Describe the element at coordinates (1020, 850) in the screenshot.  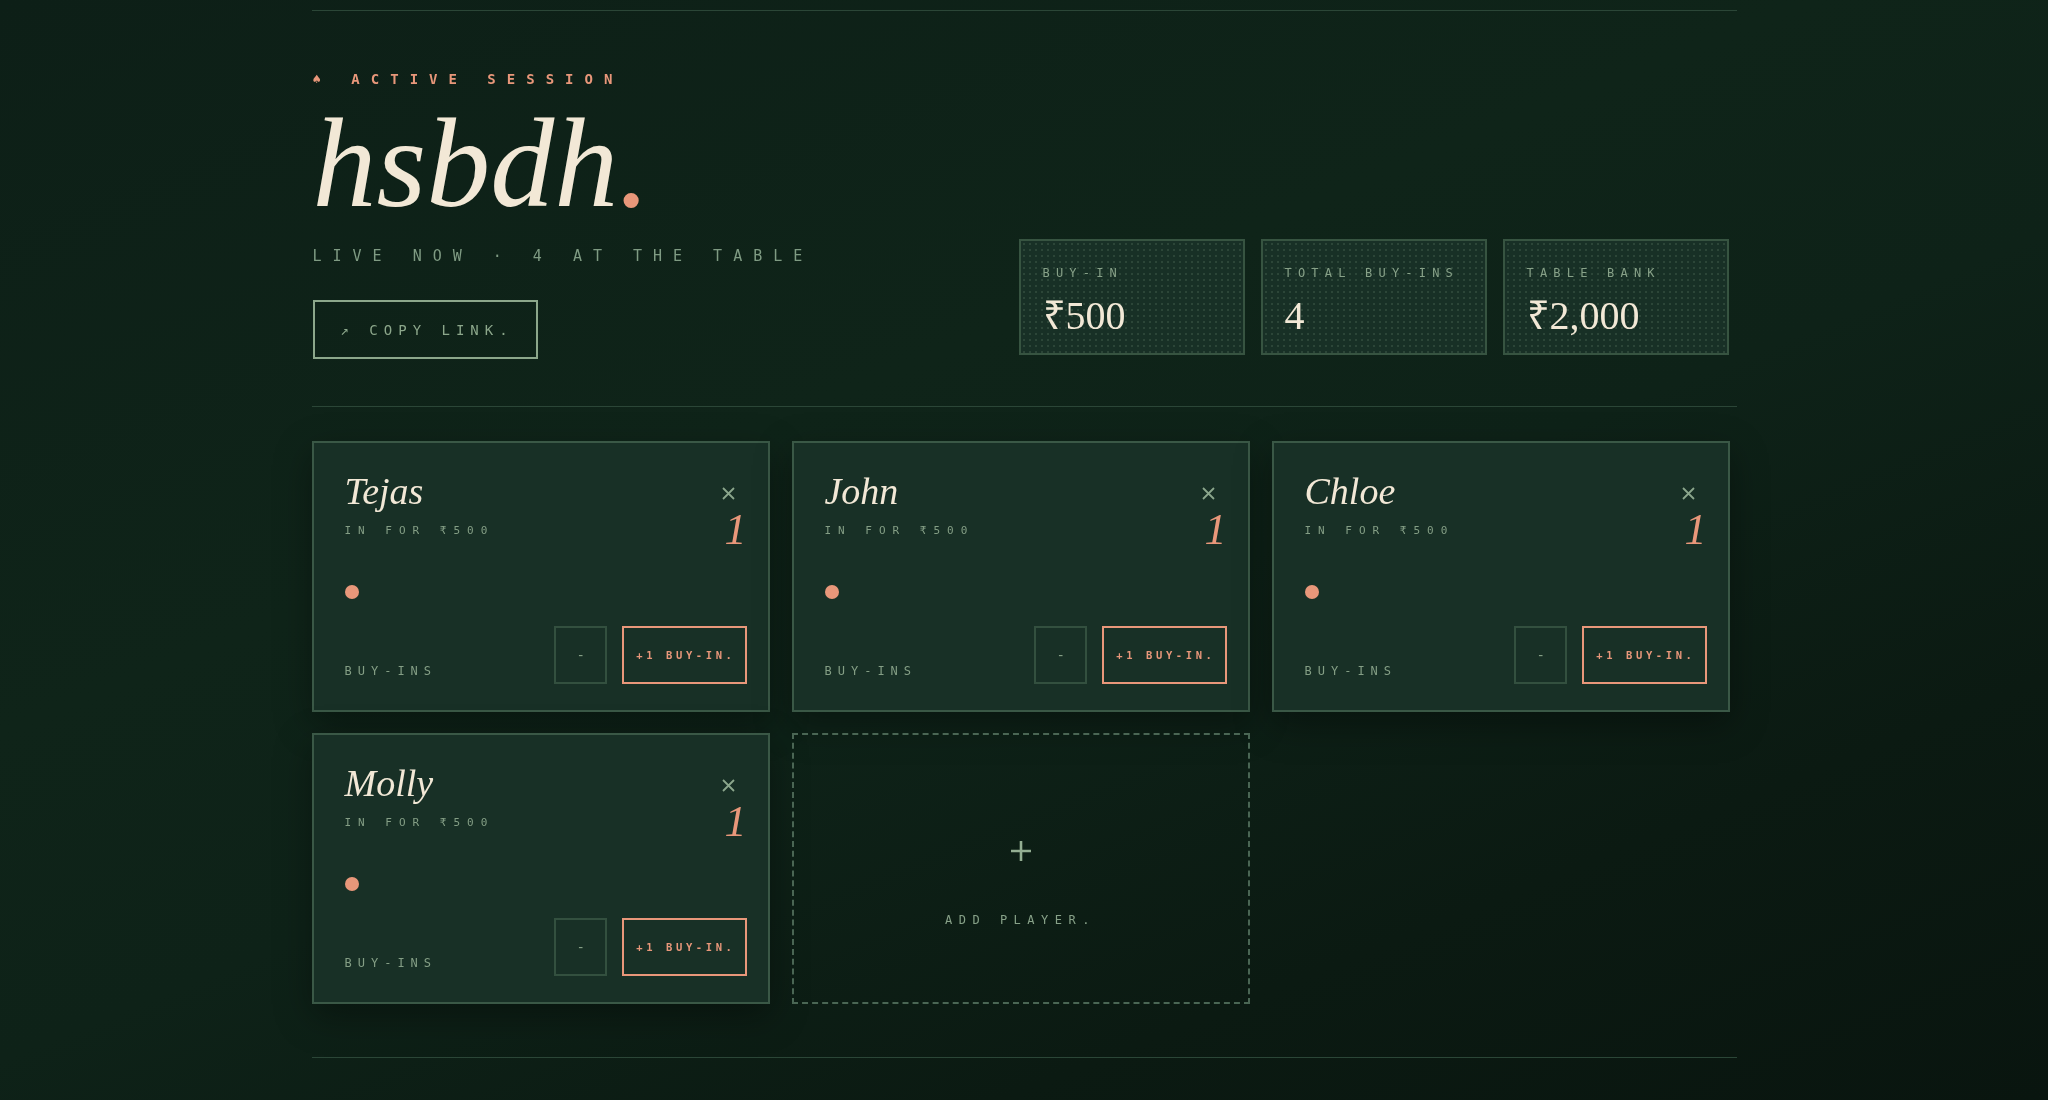
I see `plus-icon` at that location.